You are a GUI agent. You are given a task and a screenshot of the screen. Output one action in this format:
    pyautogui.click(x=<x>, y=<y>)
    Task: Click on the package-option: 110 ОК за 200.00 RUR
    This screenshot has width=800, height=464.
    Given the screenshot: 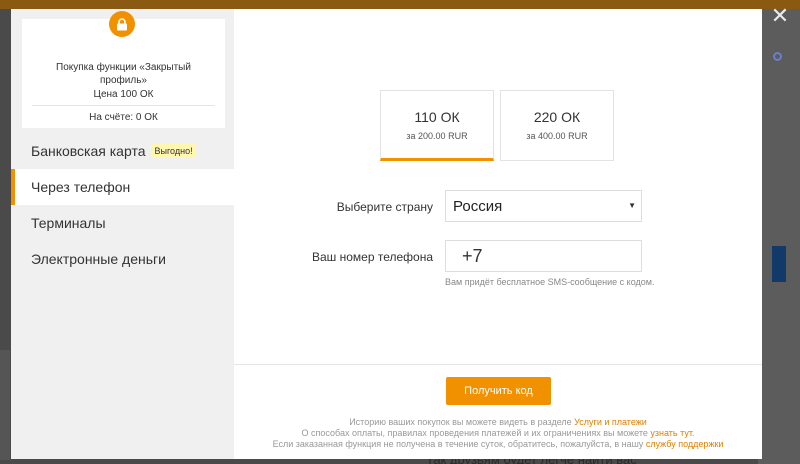 What is the action you would take?
    pyautogui.click(x=437, y=125)
    